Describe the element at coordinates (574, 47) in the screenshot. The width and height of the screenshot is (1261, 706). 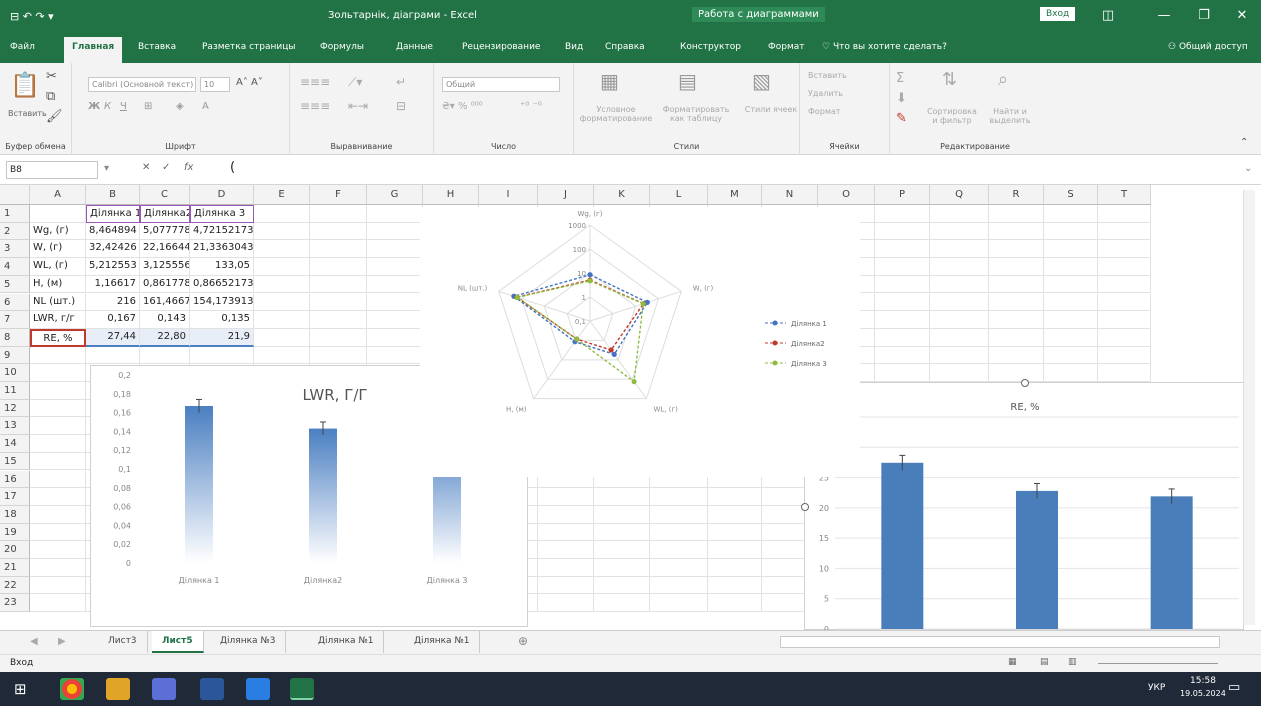
I see `tab-view: Вид` at that location.